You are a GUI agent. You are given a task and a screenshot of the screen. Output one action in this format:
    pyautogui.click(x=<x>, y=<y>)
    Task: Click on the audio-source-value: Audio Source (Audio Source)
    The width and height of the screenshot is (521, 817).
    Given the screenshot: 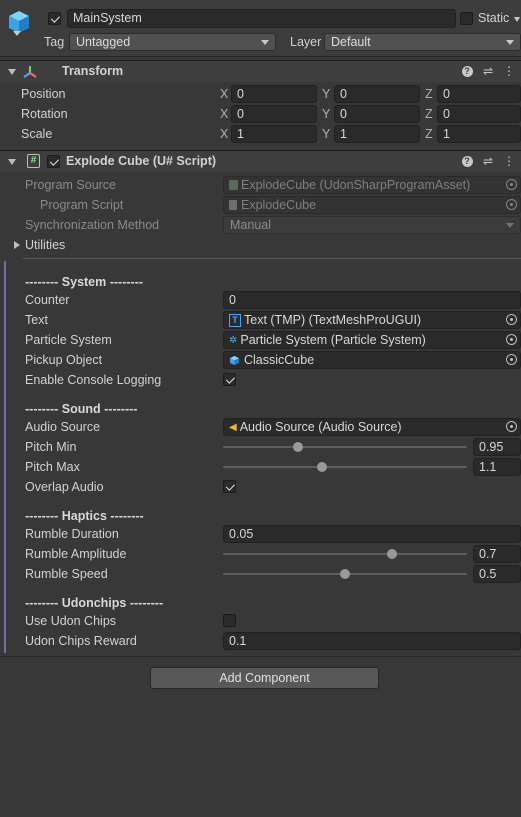 What is the action you would take?
    pyautogui.click(x=320, y=426)
    